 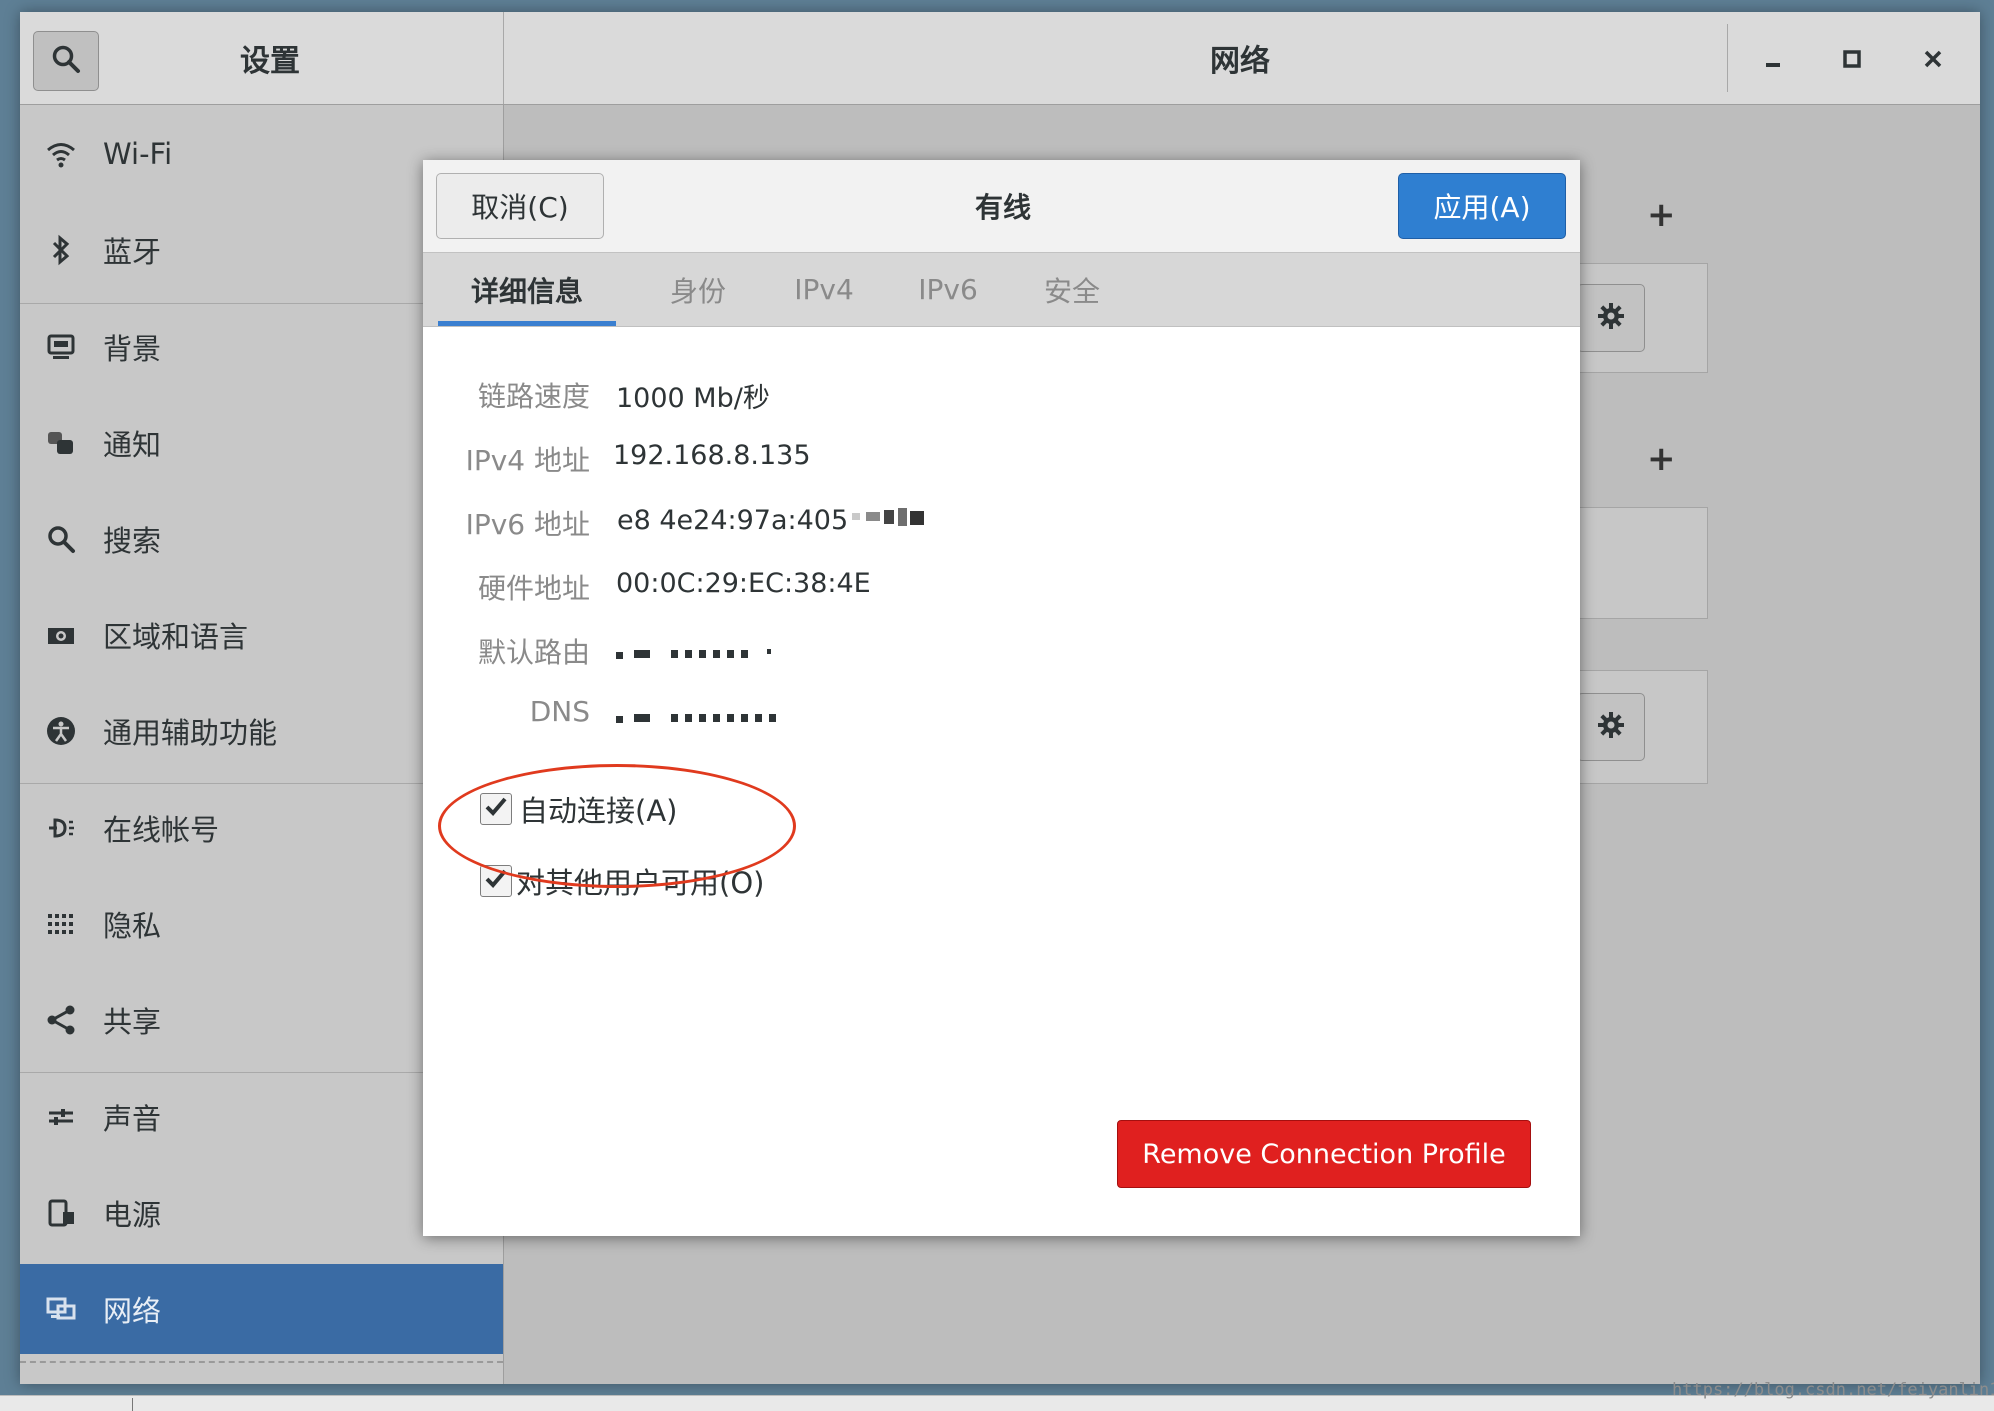 I want to click on dns-value-redacted, so click(x=701, y=719).